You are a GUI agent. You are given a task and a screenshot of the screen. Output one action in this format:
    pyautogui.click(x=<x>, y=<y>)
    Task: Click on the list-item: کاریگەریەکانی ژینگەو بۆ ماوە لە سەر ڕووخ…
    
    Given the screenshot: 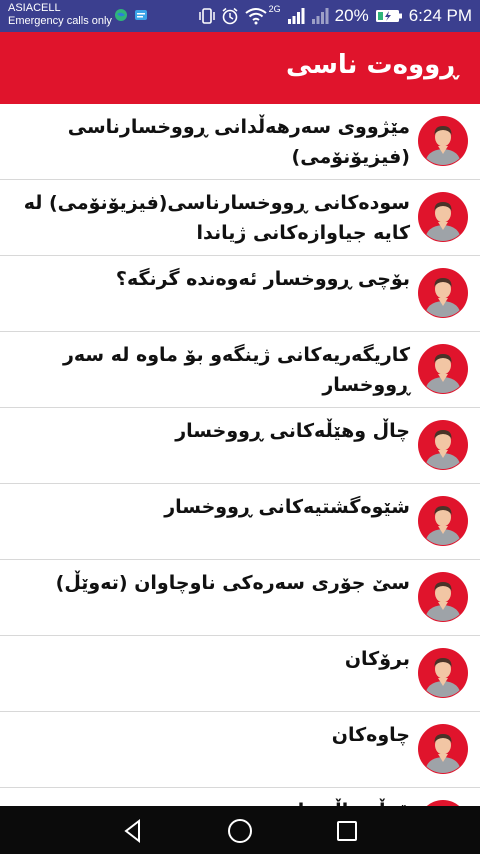 What is the action you would take?
    pyautogui.click(x=240, y=370)
    